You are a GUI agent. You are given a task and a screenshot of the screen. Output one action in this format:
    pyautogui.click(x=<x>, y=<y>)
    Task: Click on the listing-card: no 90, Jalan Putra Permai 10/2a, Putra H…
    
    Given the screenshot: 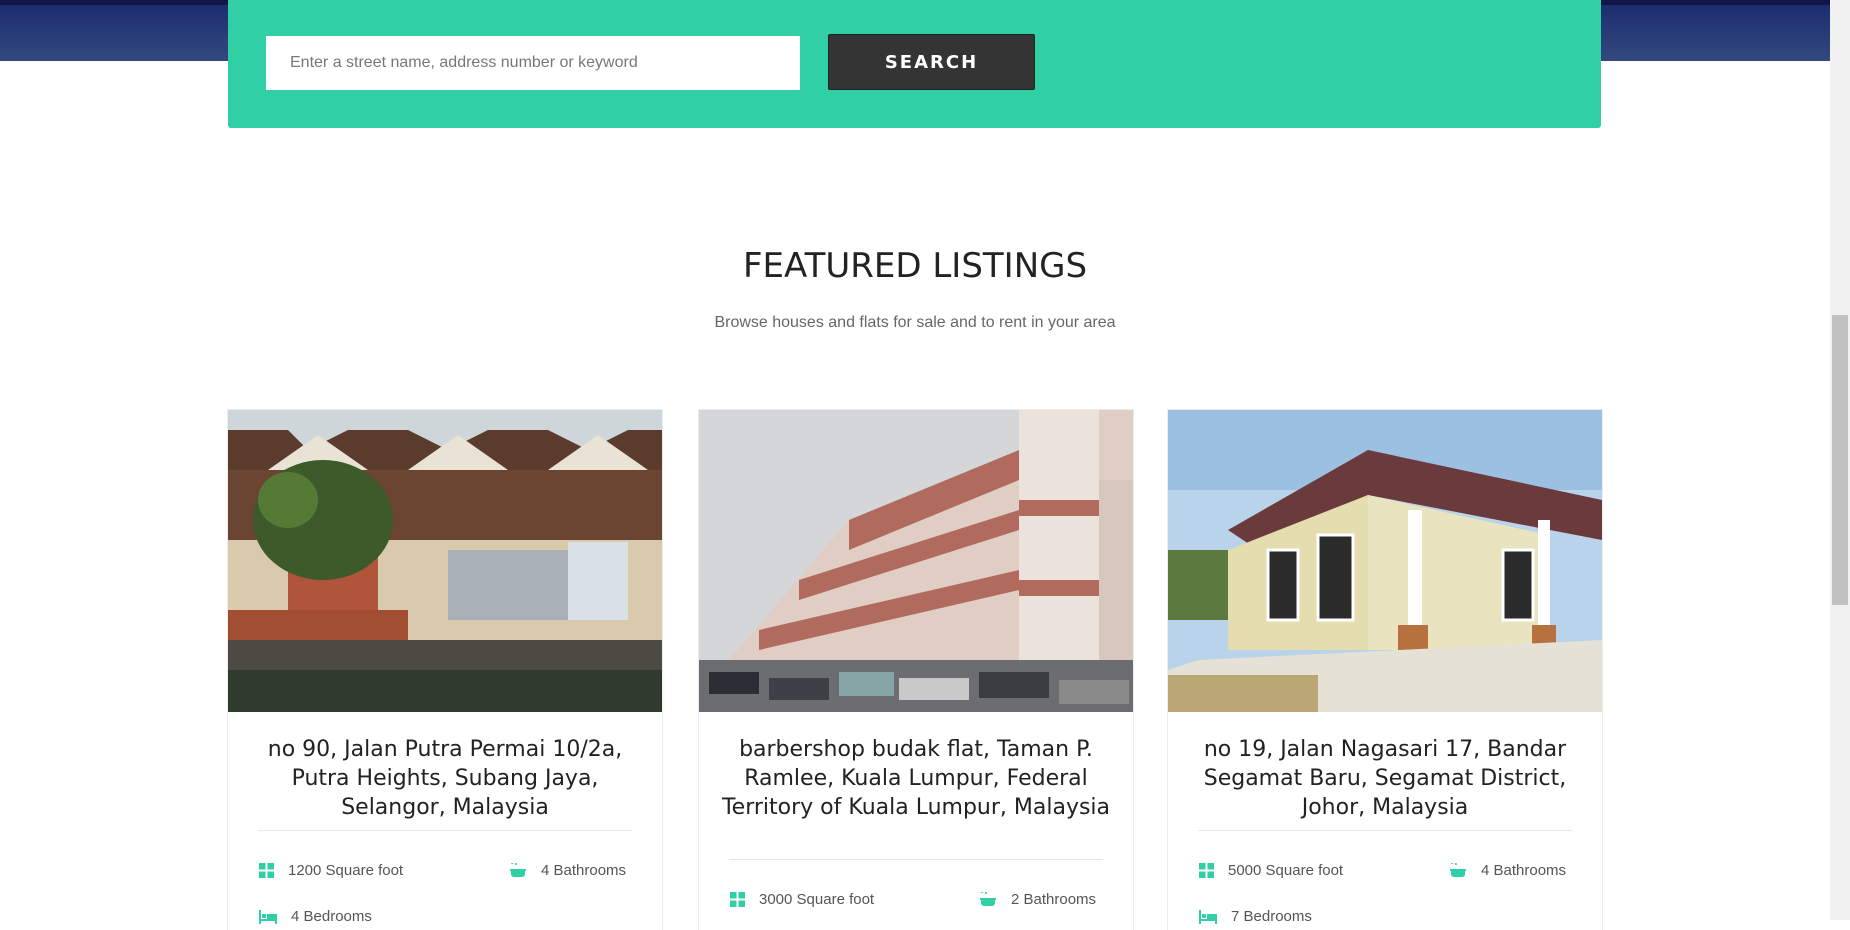 What is the action you would take?
    pyautogui.click(x=445, y=670)
    